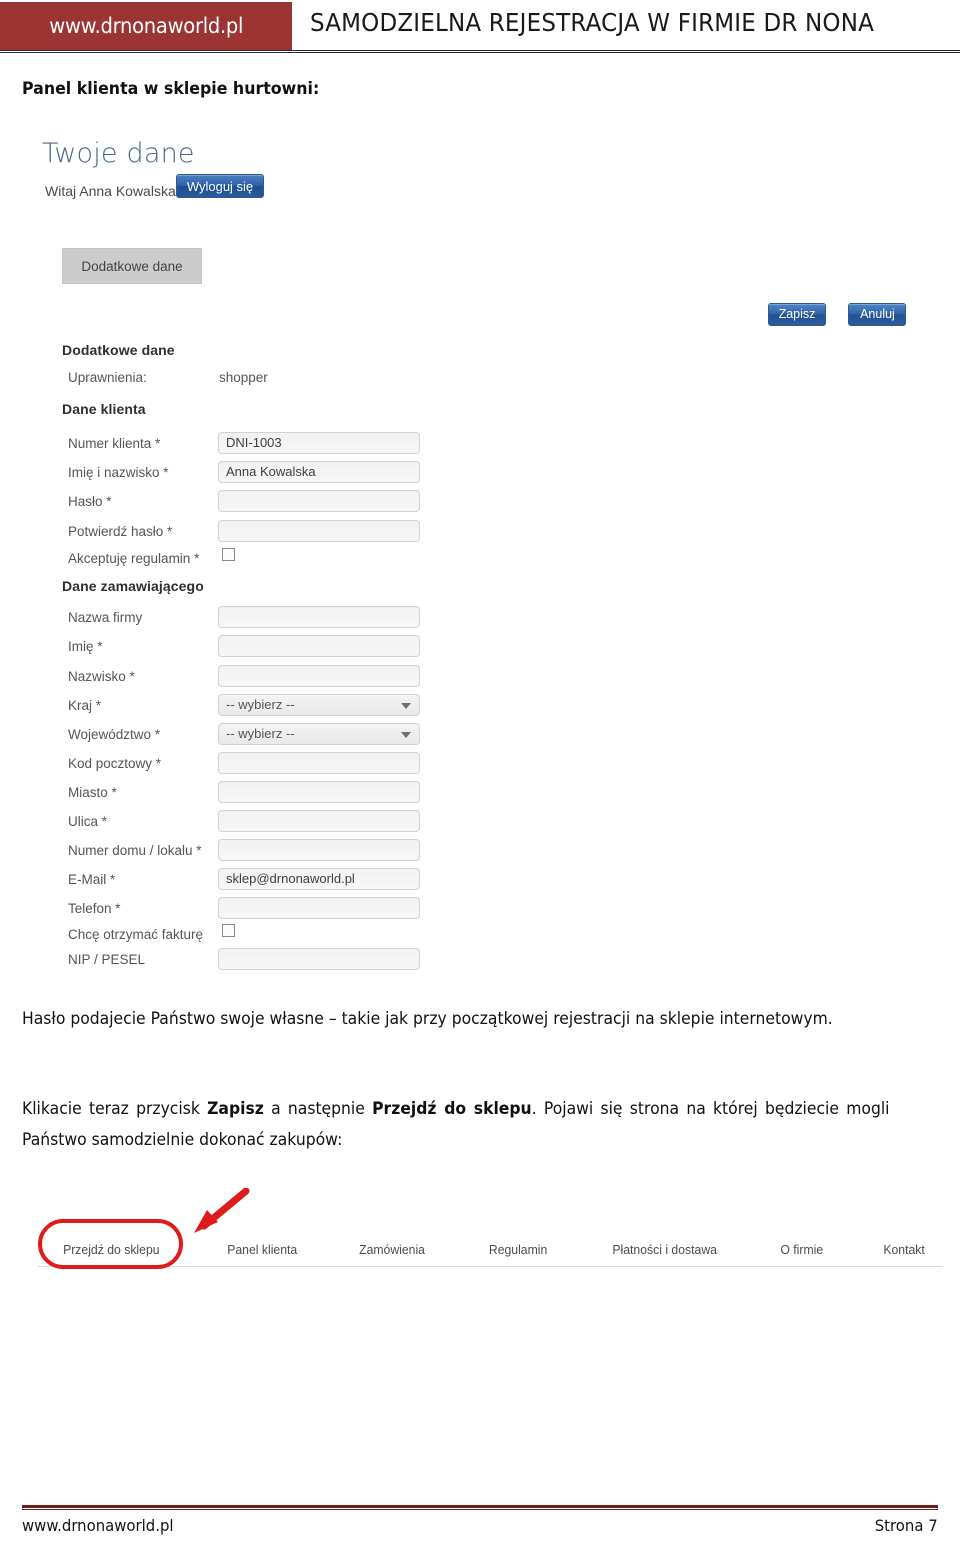  What do you see at coordinates (392, 1249) in the screenshot?
I see `menu-item-zamowienia: Zamówienia` at bounding box center [392, 1249].